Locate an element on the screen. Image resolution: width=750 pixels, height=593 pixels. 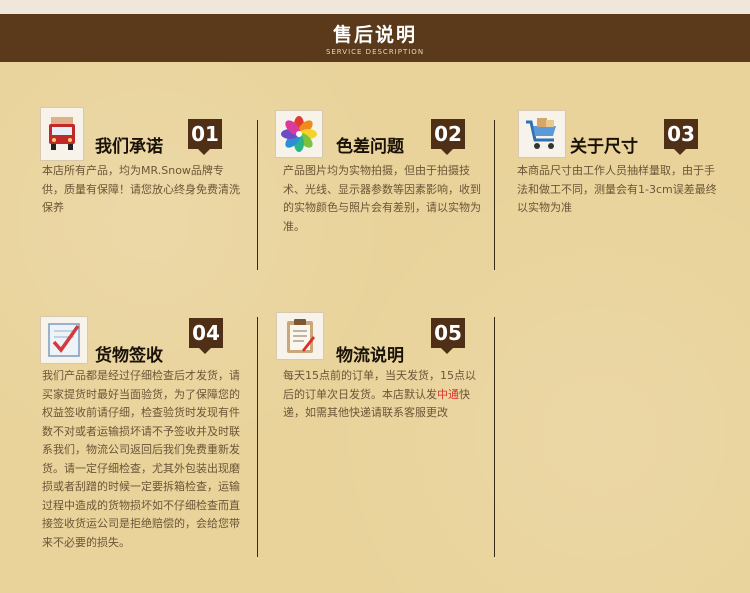
card-02-heading: 色差问题 is located at coordinates (370, 147).